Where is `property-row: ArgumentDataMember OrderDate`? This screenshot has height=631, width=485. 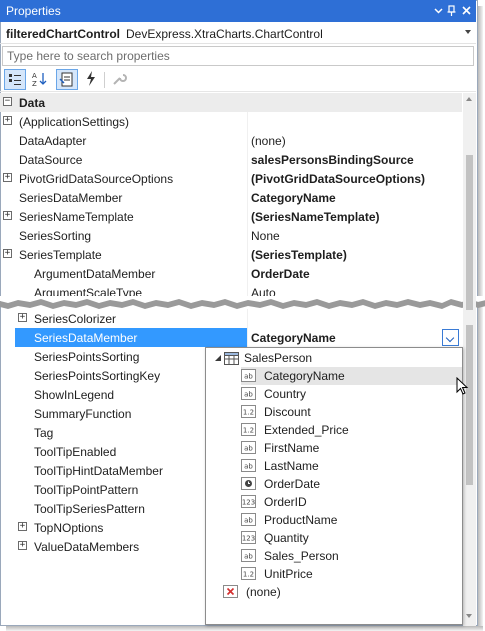 property-row: ArgumentDataMember OrderDate is located at coordinates (231, 273).